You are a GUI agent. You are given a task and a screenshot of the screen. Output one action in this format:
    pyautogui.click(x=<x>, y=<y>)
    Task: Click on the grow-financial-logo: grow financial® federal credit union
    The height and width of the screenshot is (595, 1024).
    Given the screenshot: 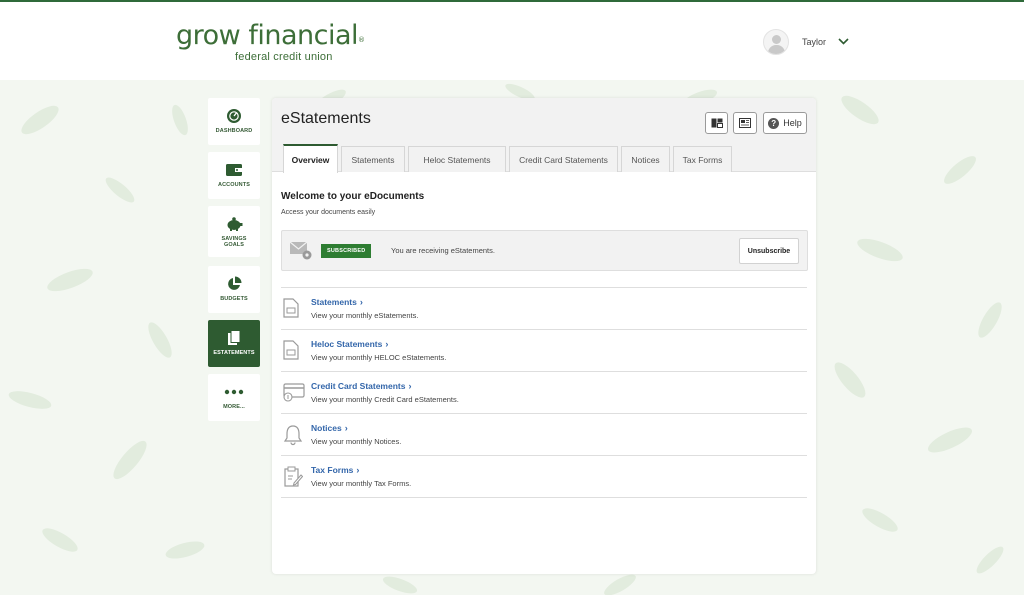 What is the action you would take?
    pyautogui.click(x=270, y=43)
    